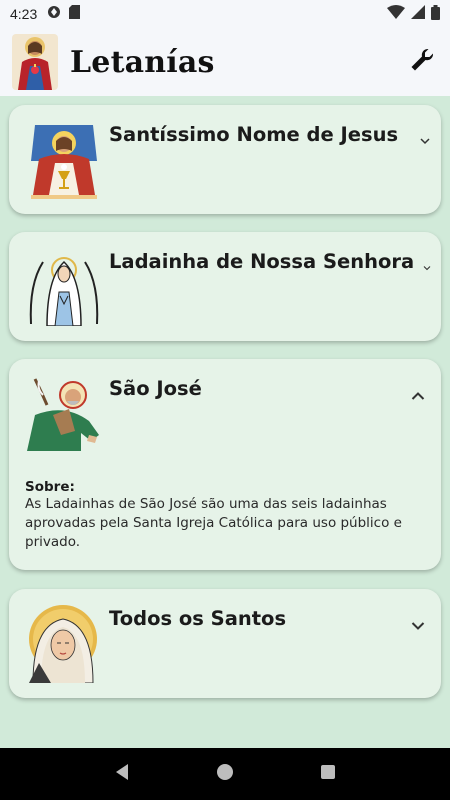 The width and height of the screenshot is (450, 800). I want to click on settings-button, so click(422, 62).